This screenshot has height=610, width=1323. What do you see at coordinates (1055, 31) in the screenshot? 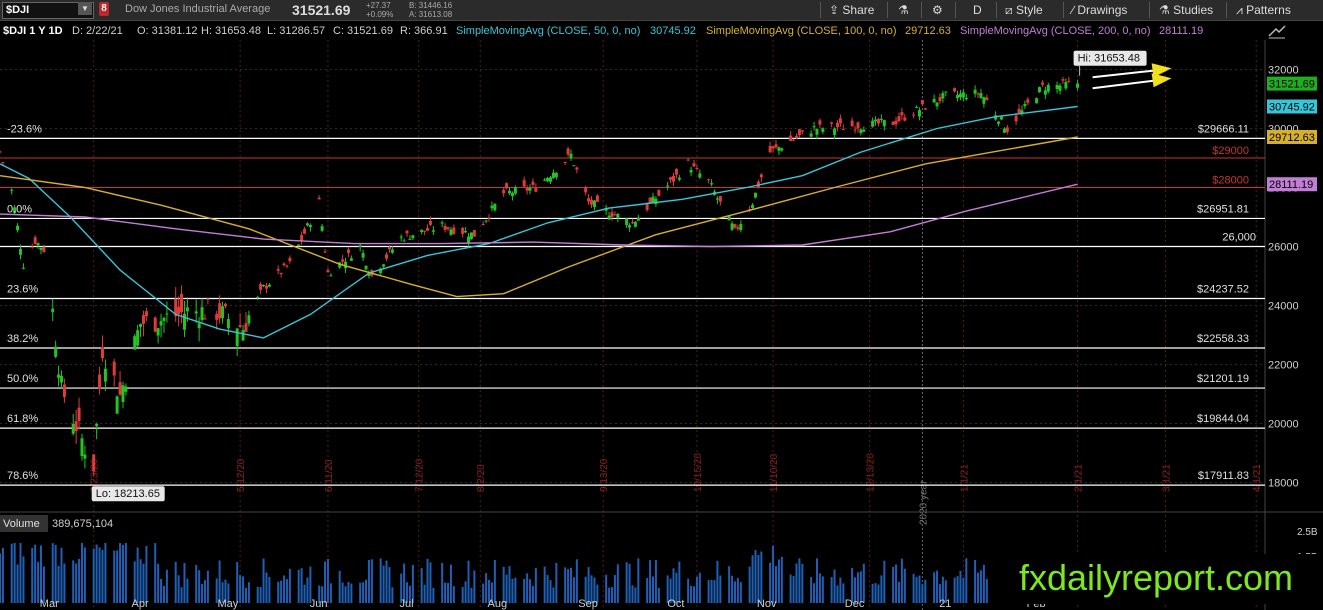
I see `sma200-label: SimpleMovingAvg (CLOSE, 200, 0, no)` at bounding box center [1055, 31].